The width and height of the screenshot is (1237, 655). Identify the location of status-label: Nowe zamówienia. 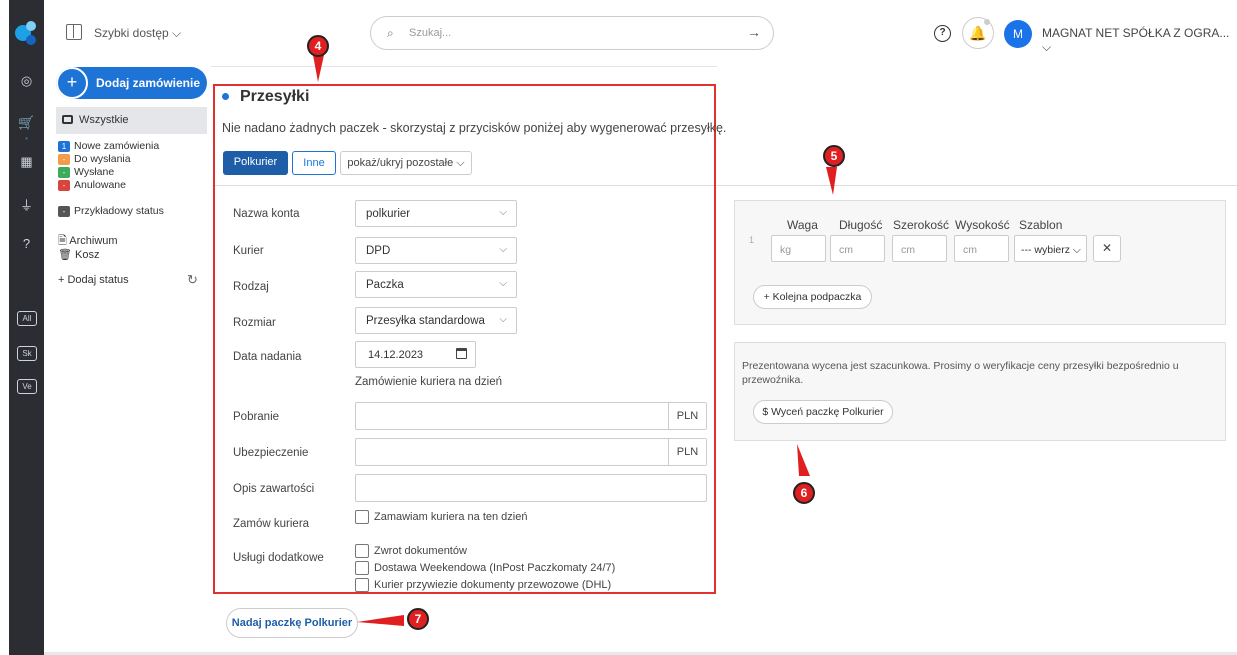
(117, 146).